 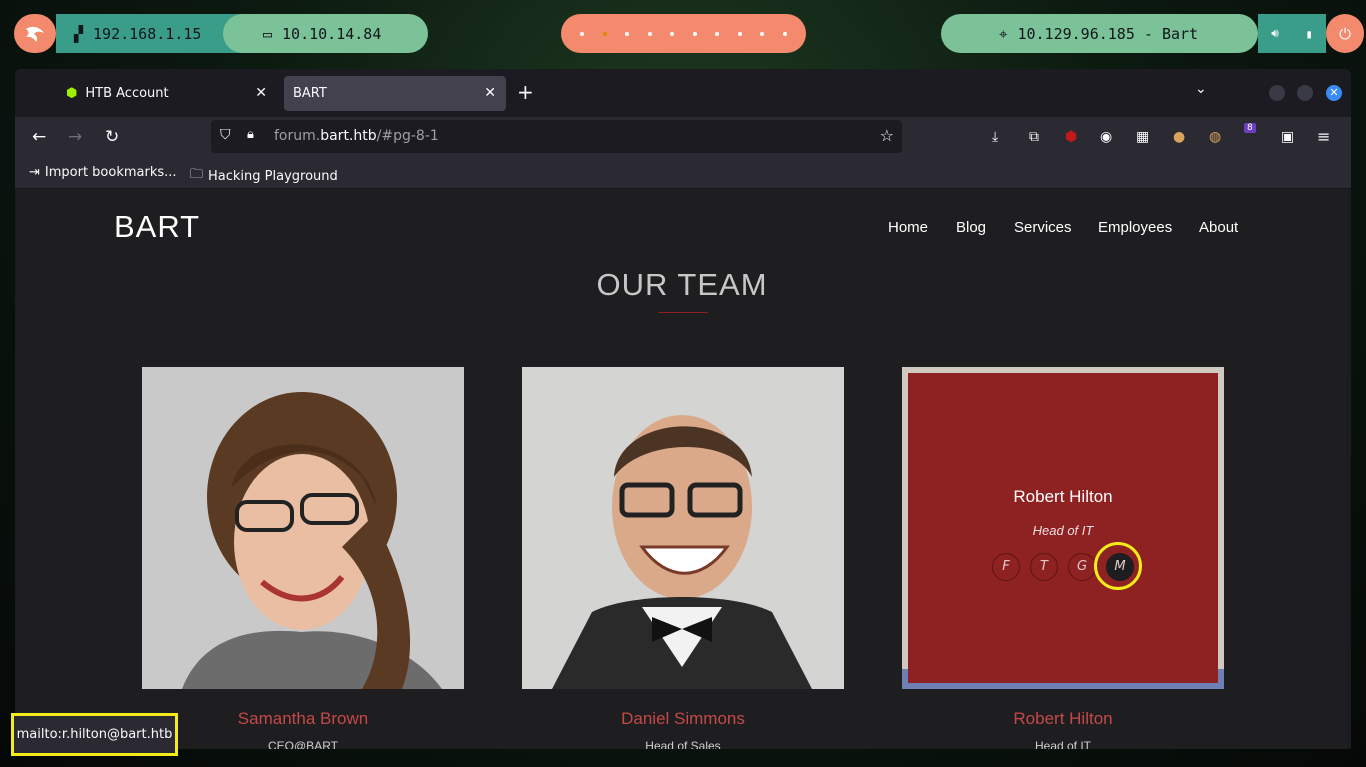 I want to click on target-text: 10.129.96.185 - Bart, so click(x=1108, y=33).